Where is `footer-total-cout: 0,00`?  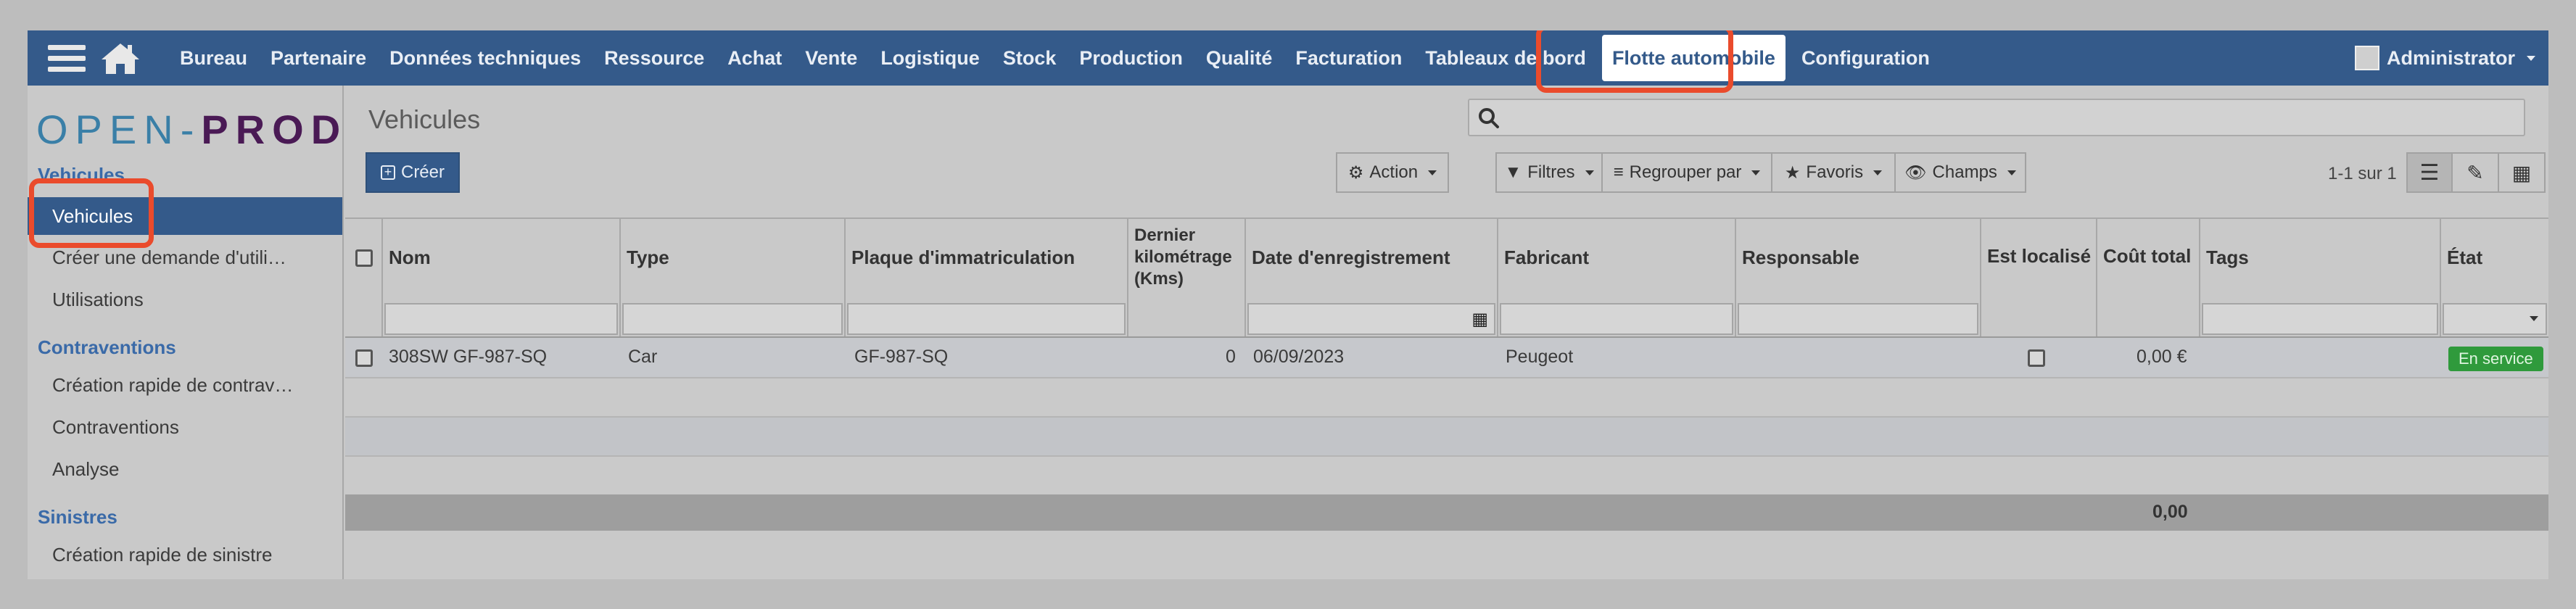 footer-total-cout: 0,00 is located at coordinates (2170, 512).